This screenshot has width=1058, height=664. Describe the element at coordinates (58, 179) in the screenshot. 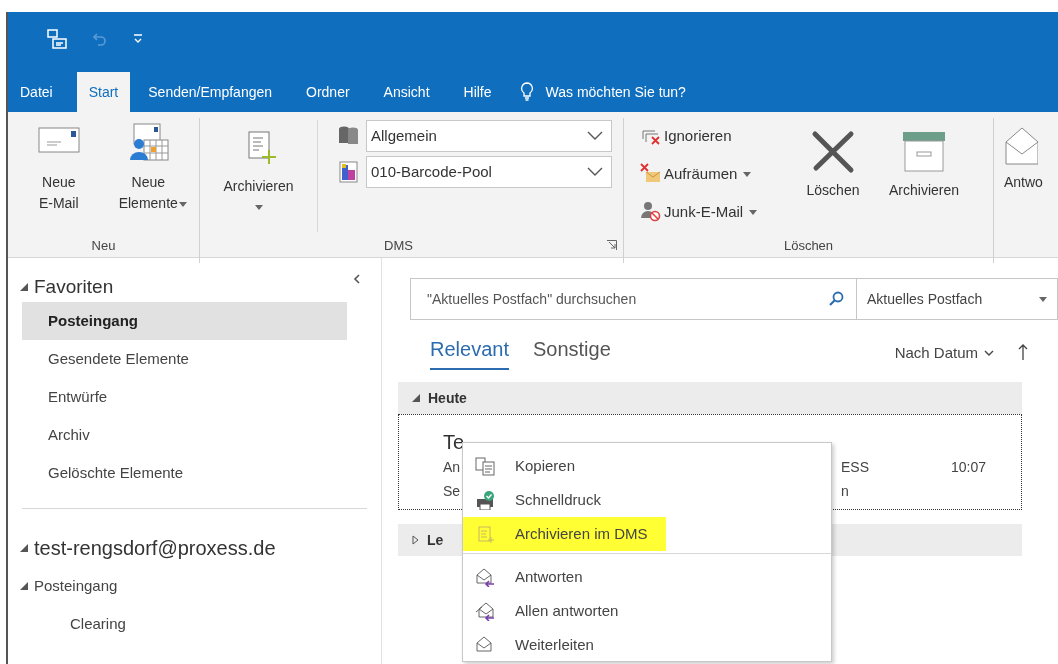

I see `new-email-button: Neue E-Mail` at that location.